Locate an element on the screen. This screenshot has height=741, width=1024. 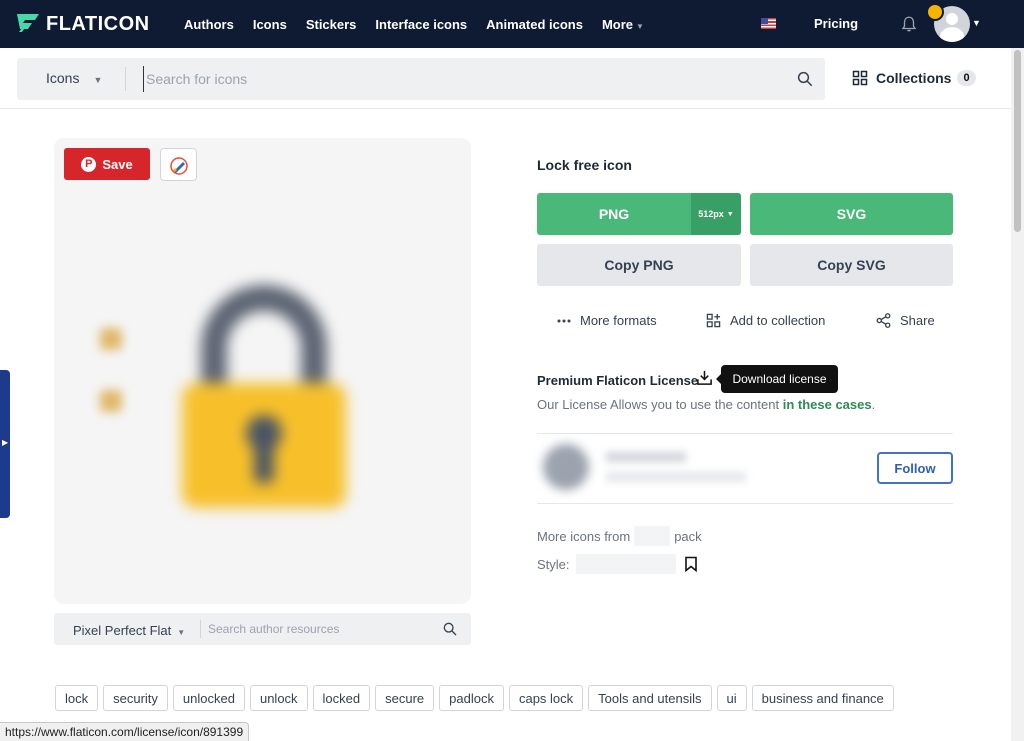
page-scrollbar is located at coordinates (1017, 394).